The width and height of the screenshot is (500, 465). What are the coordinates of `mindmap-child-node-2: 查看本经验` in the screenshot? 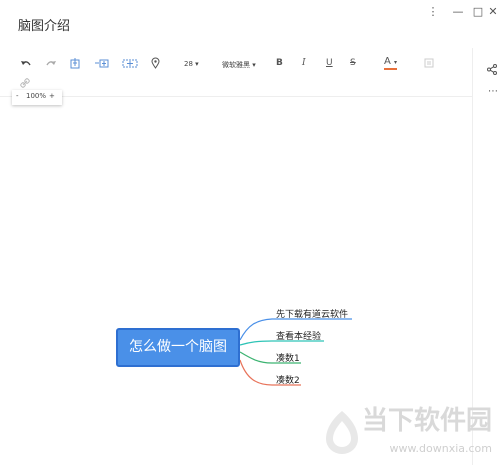 It's located at (298, 335).